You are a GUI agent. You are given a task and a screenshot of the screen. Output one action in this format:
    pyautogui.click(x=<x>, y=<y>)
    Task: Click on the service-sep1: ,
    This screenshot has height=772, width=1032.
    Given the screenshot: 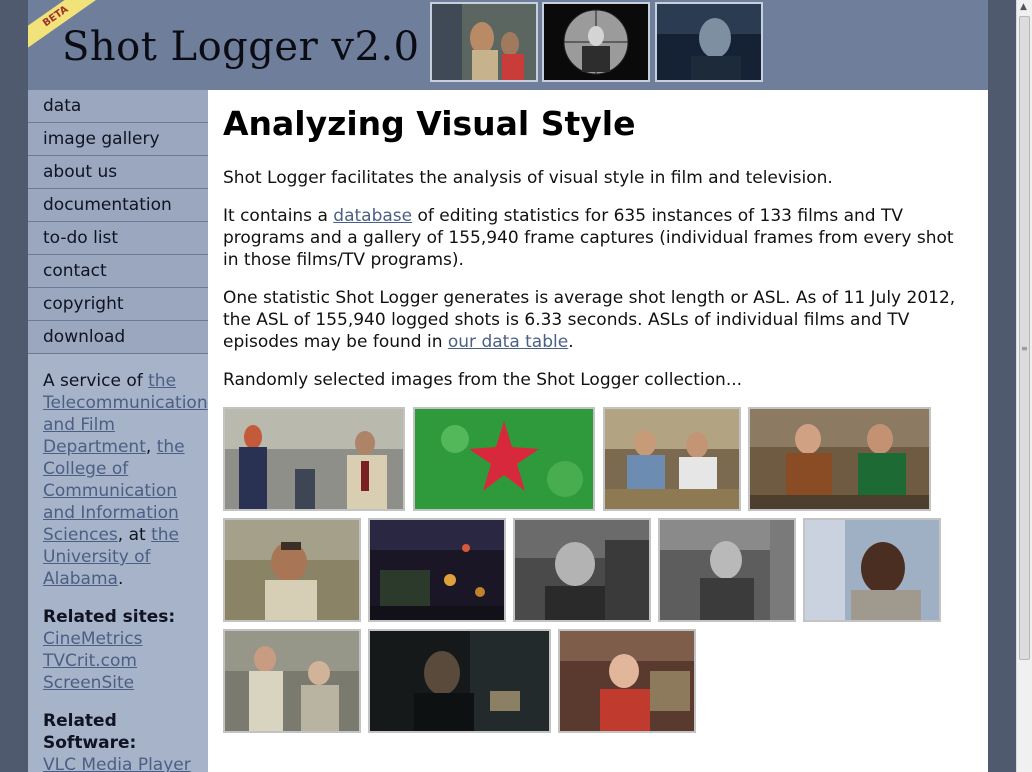 What is the action you would take?
    pyautogui.click(x=151, y=447)
    